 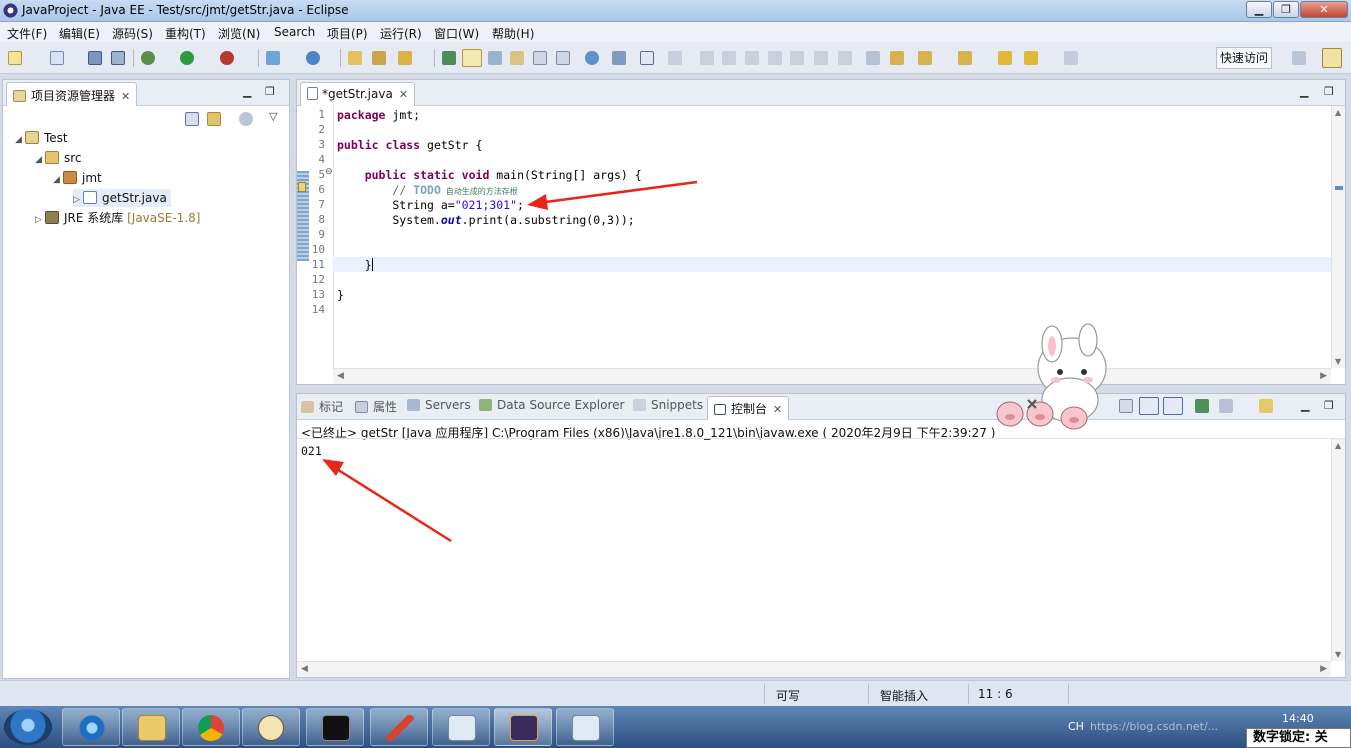 What do you see at coordinates (510, 361) in the screenshot?
I see `annotation-arrows` at bounding box center [510, 361].